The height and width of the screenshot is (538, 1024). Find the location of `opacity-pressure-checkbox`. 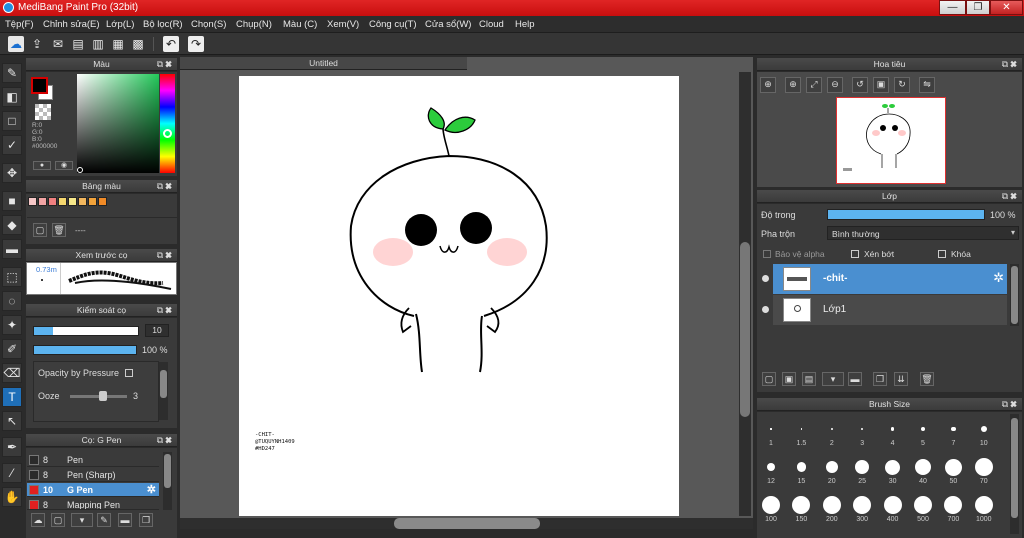

opacity-pressure-checkbox is located at coordinates (129, 373).